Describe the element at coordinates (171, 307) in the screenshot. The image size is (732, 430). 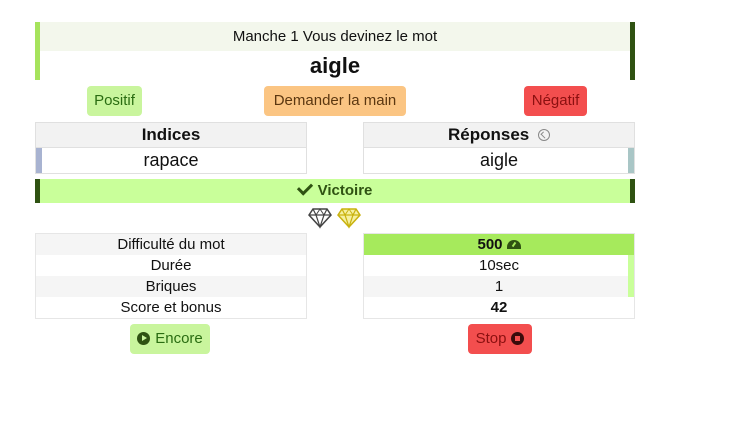
I see `stat-label-score: Score et bonus` at that location.